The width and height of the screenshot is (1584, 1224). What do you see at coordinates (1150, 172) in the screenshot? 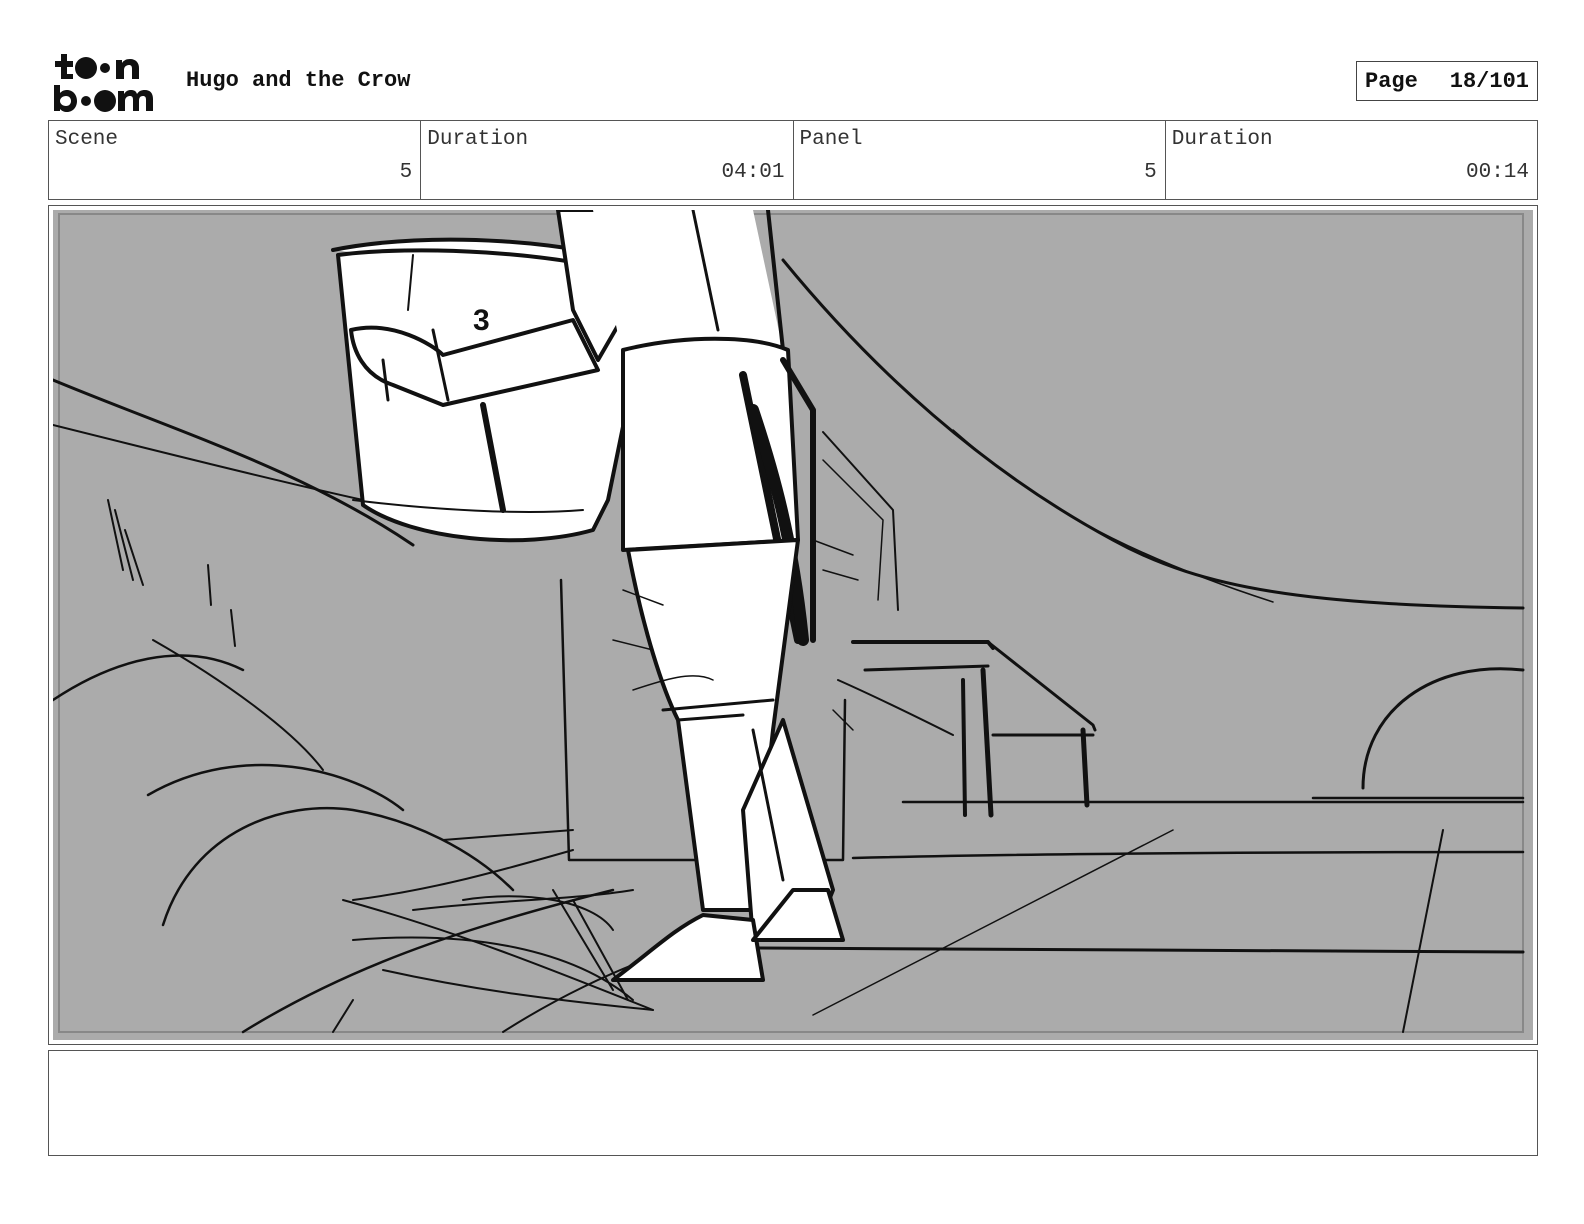
I see `panel-value: 5` at bounding box center [1150, 172].